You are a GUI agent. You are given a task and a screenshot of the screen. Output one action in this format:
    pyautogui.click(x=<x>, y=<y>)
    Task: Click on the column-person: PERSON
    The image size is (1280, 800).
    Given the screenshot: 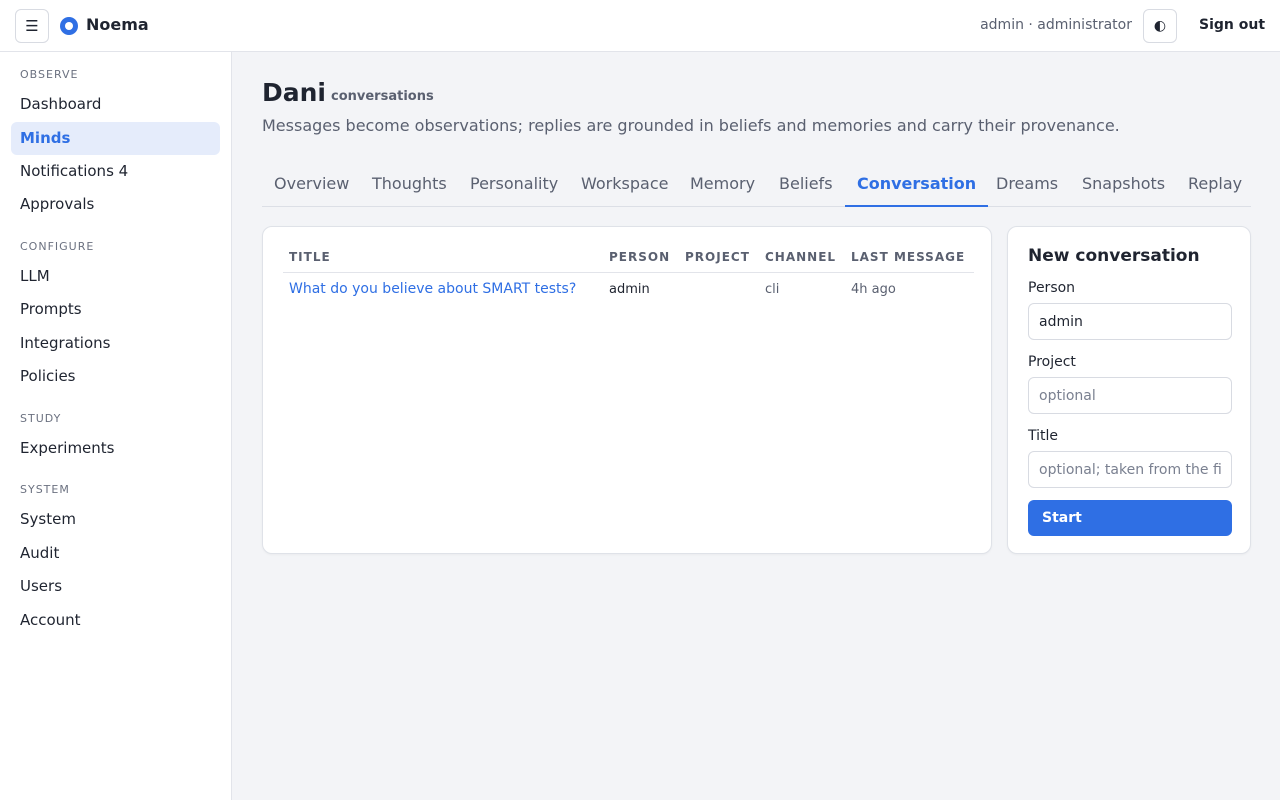 What is the action you would take?
    pyautogui.click(x=641, y=259)
    